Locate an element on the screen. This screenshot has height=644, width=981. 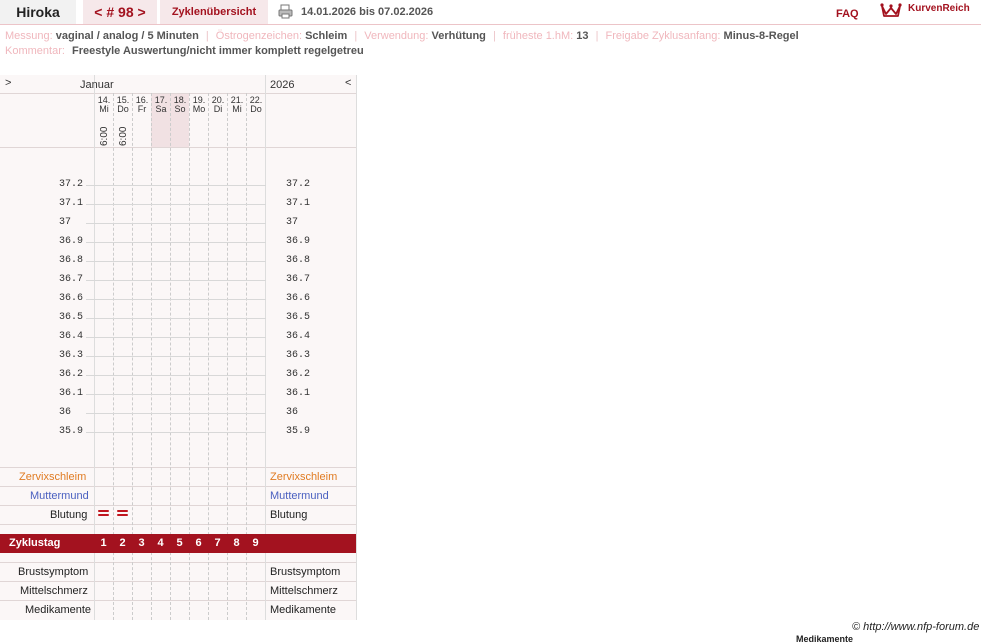
cycle-day: 8 is located at coordinates (236, 543).